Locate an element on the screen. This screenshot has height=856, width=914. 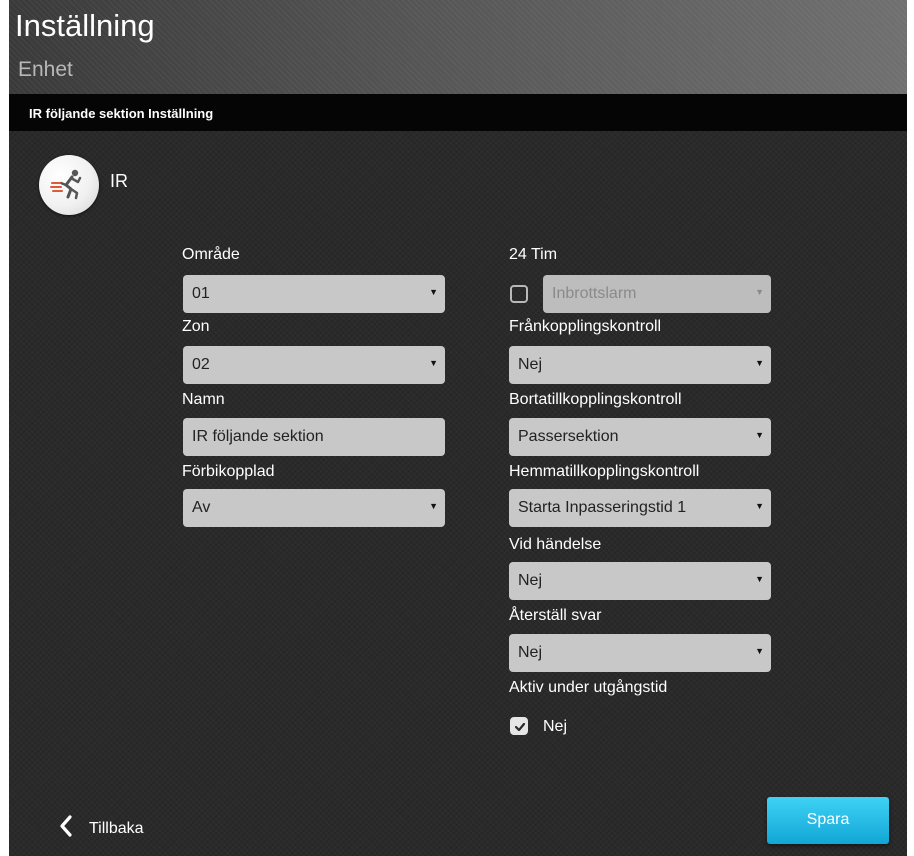
section-title: IR följande sektion Inställning is located at coordinates (121, 113).